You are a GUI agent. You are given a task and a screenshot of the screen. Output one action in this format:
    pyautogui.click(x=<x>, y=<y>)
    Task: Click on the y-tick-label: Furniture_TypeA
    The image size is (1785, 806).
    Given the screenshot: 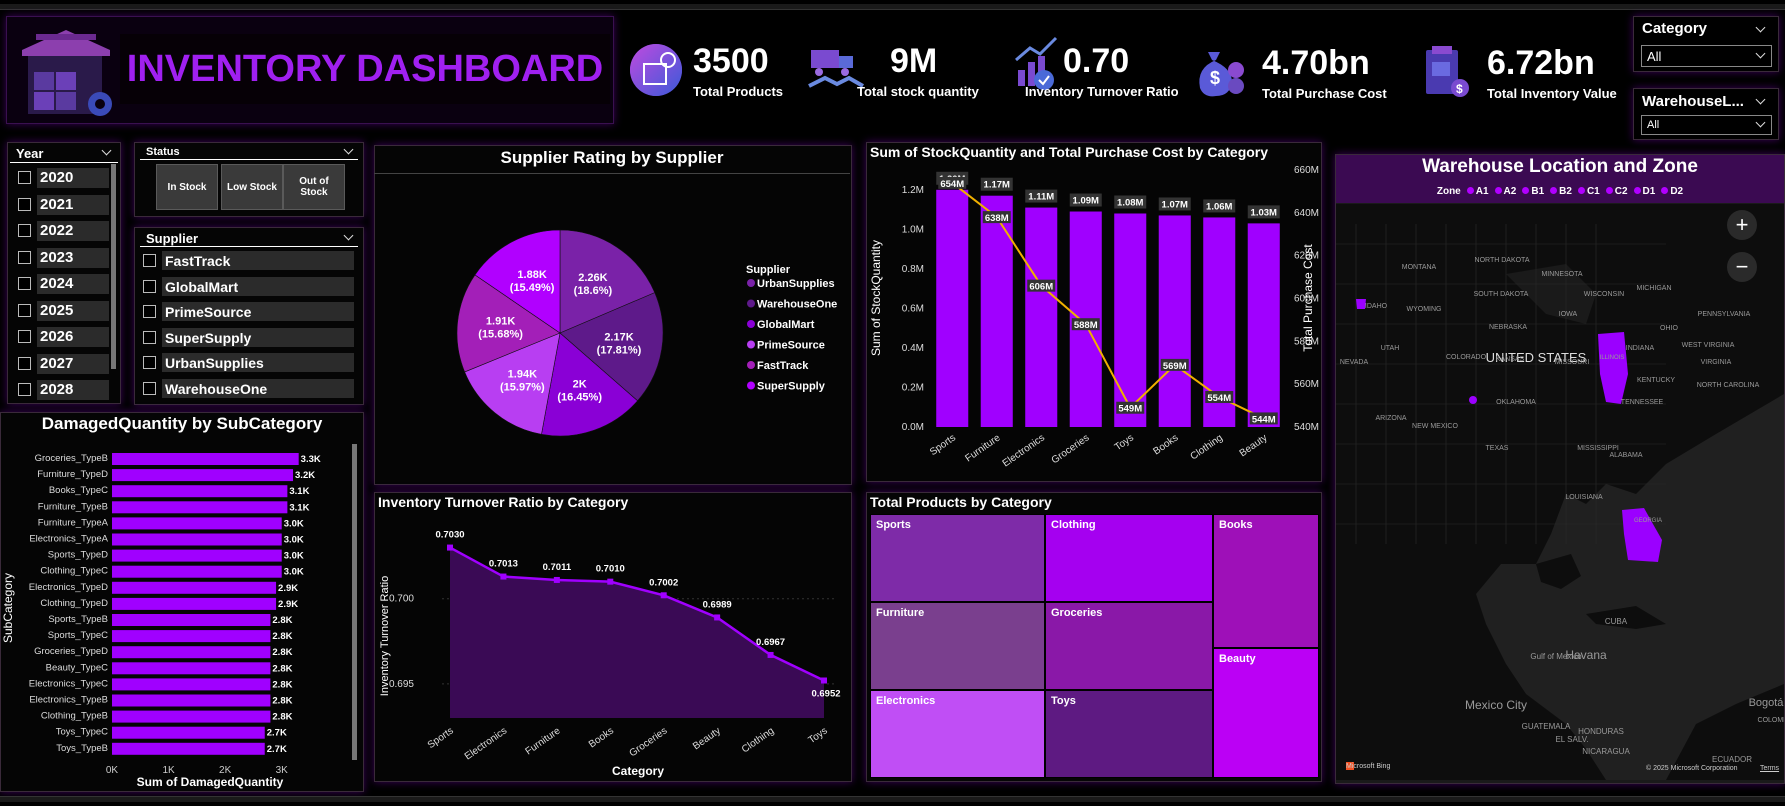 What is the action you would take?
    pyautogui.click(x=73, y=522)
    